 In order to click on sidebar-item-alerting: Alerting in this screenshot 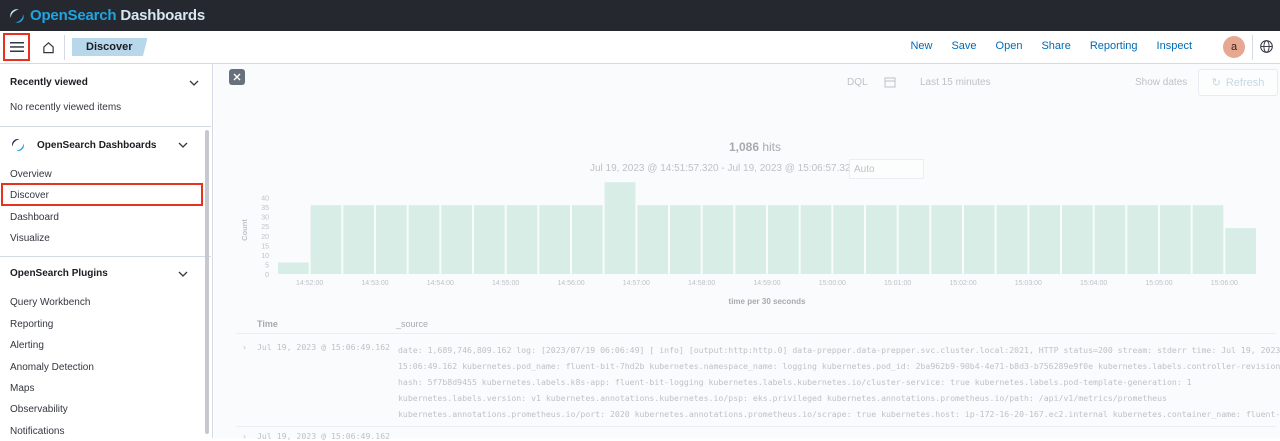, I will do `click(27, 345)`.